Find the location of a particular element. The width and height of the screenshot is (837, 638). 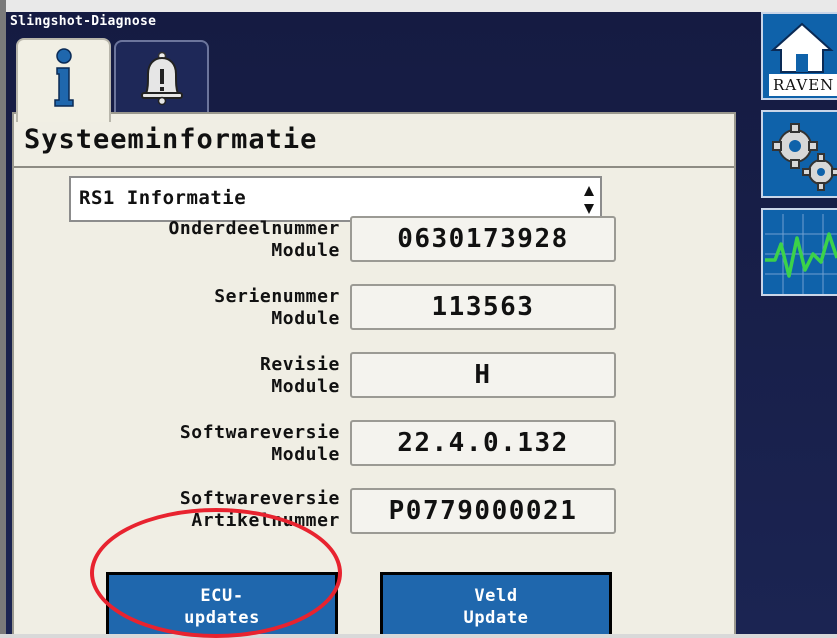

field-label-revision: Revisie Module is located at coordinates (300, 376).